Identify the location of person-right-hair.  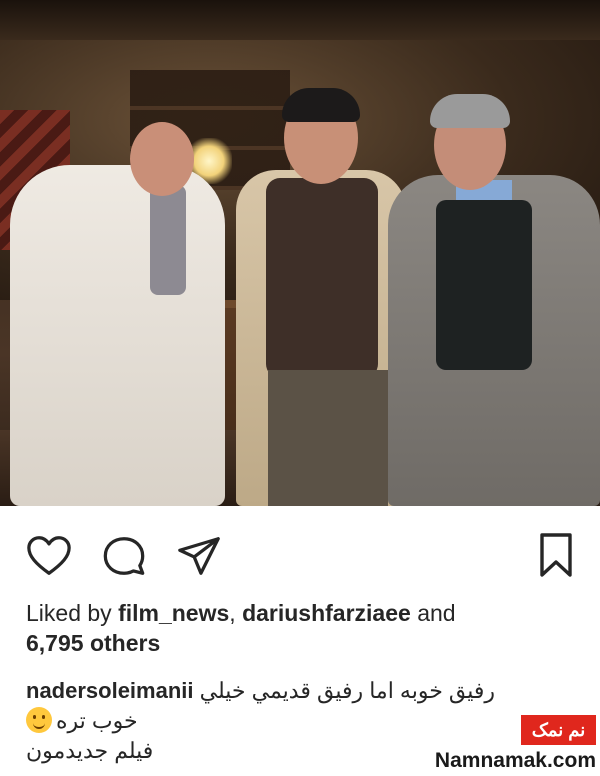
(470, 111).